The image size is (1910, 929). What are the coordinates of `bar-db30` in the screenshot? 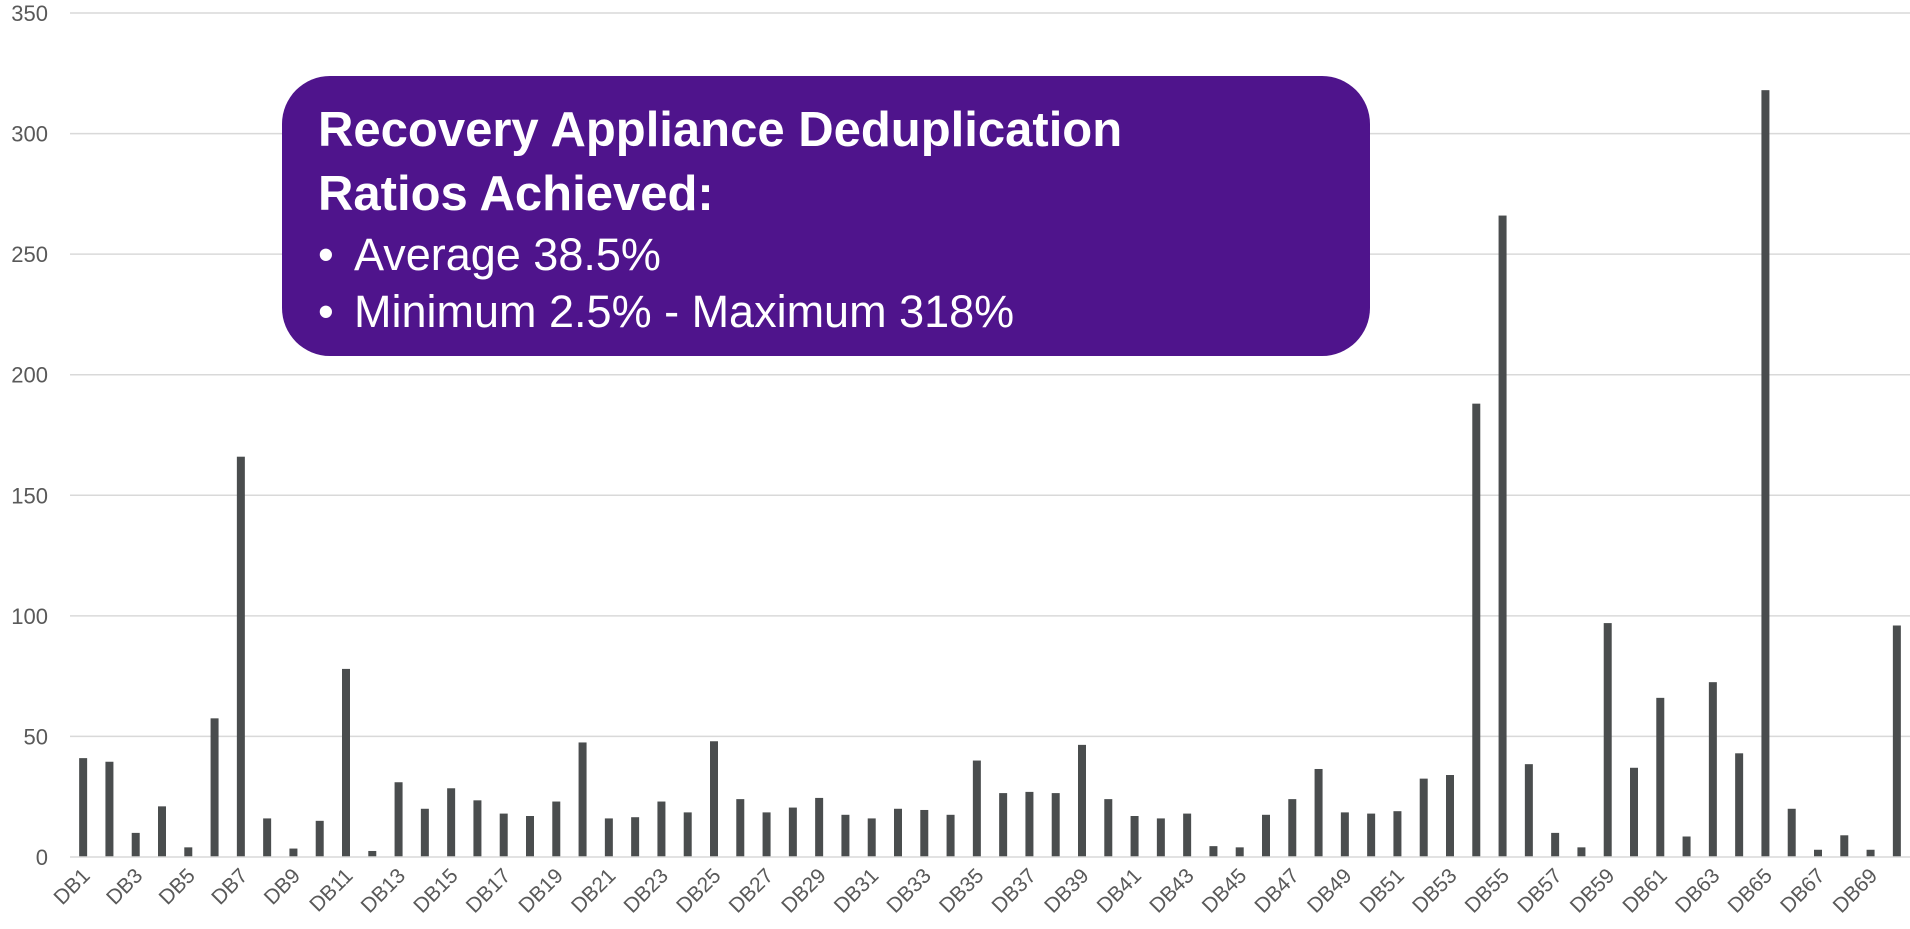 It's located at (845, 835).